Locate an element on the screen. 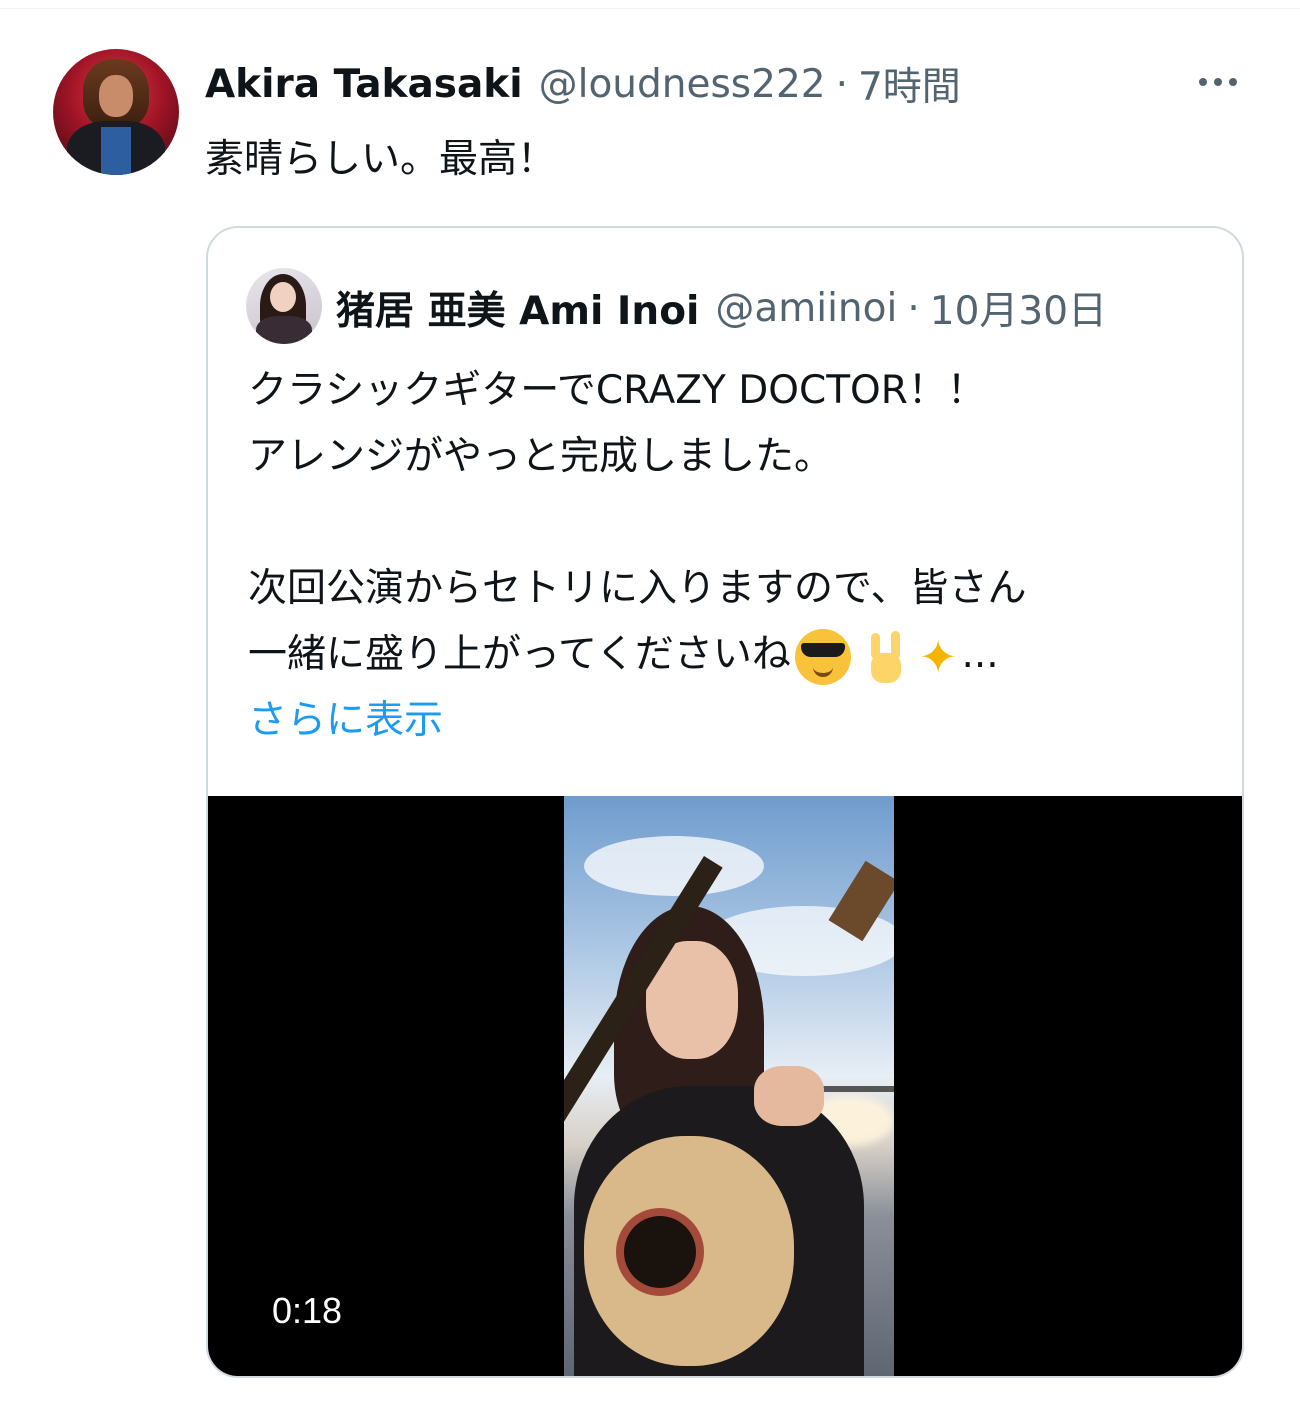 Image resolution: width=1300 pixels, height=1401 pixels. avatar-shirt is located at coordinates (116, 151).